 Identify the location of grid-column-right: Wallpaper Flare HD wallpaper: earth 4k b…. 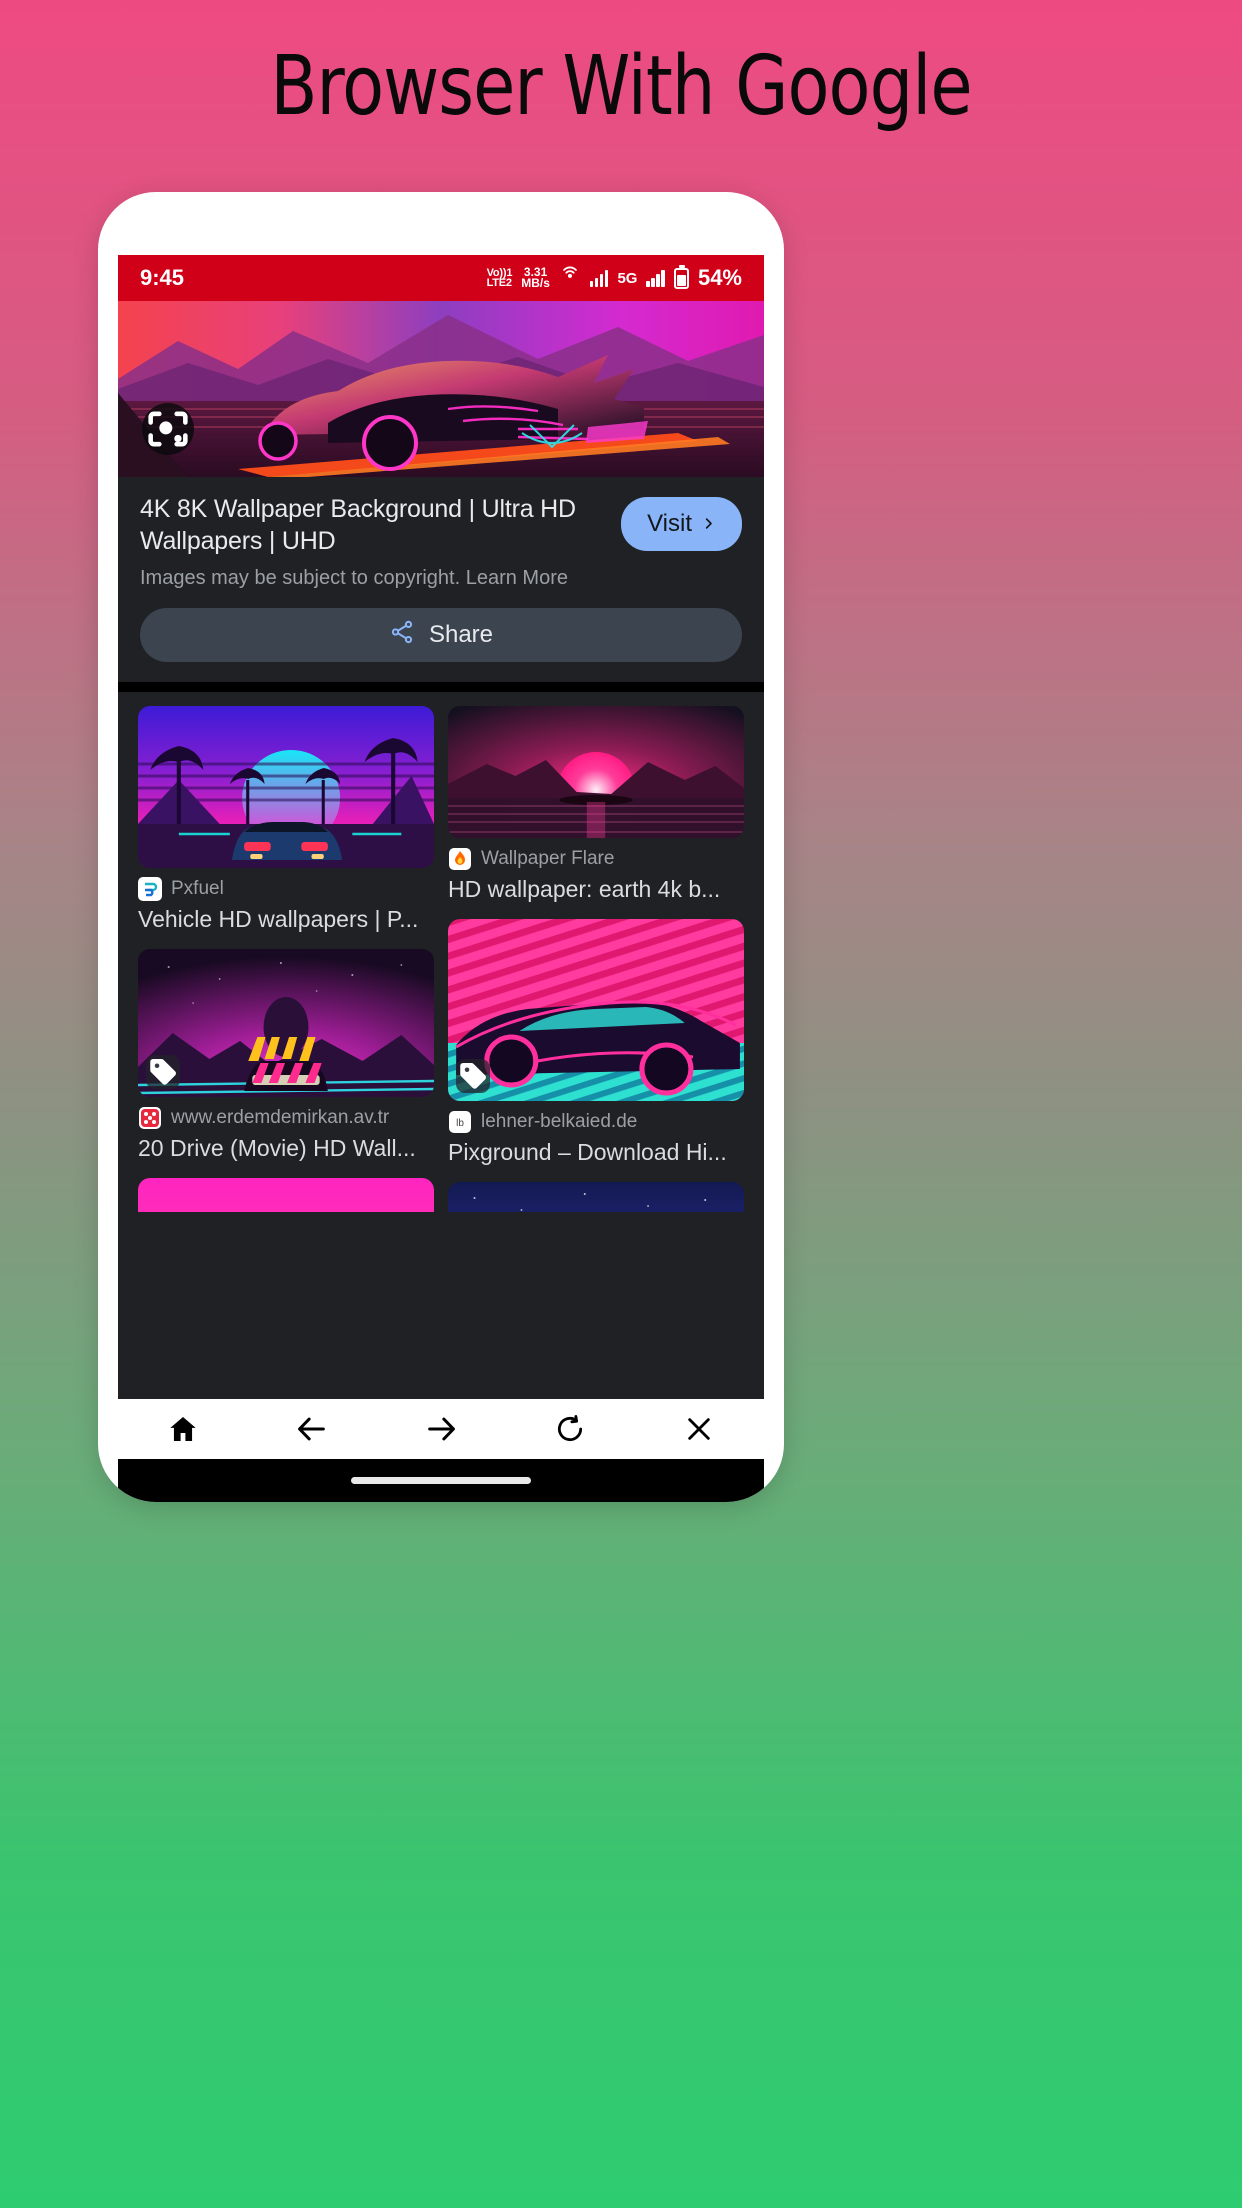
(596, 959).